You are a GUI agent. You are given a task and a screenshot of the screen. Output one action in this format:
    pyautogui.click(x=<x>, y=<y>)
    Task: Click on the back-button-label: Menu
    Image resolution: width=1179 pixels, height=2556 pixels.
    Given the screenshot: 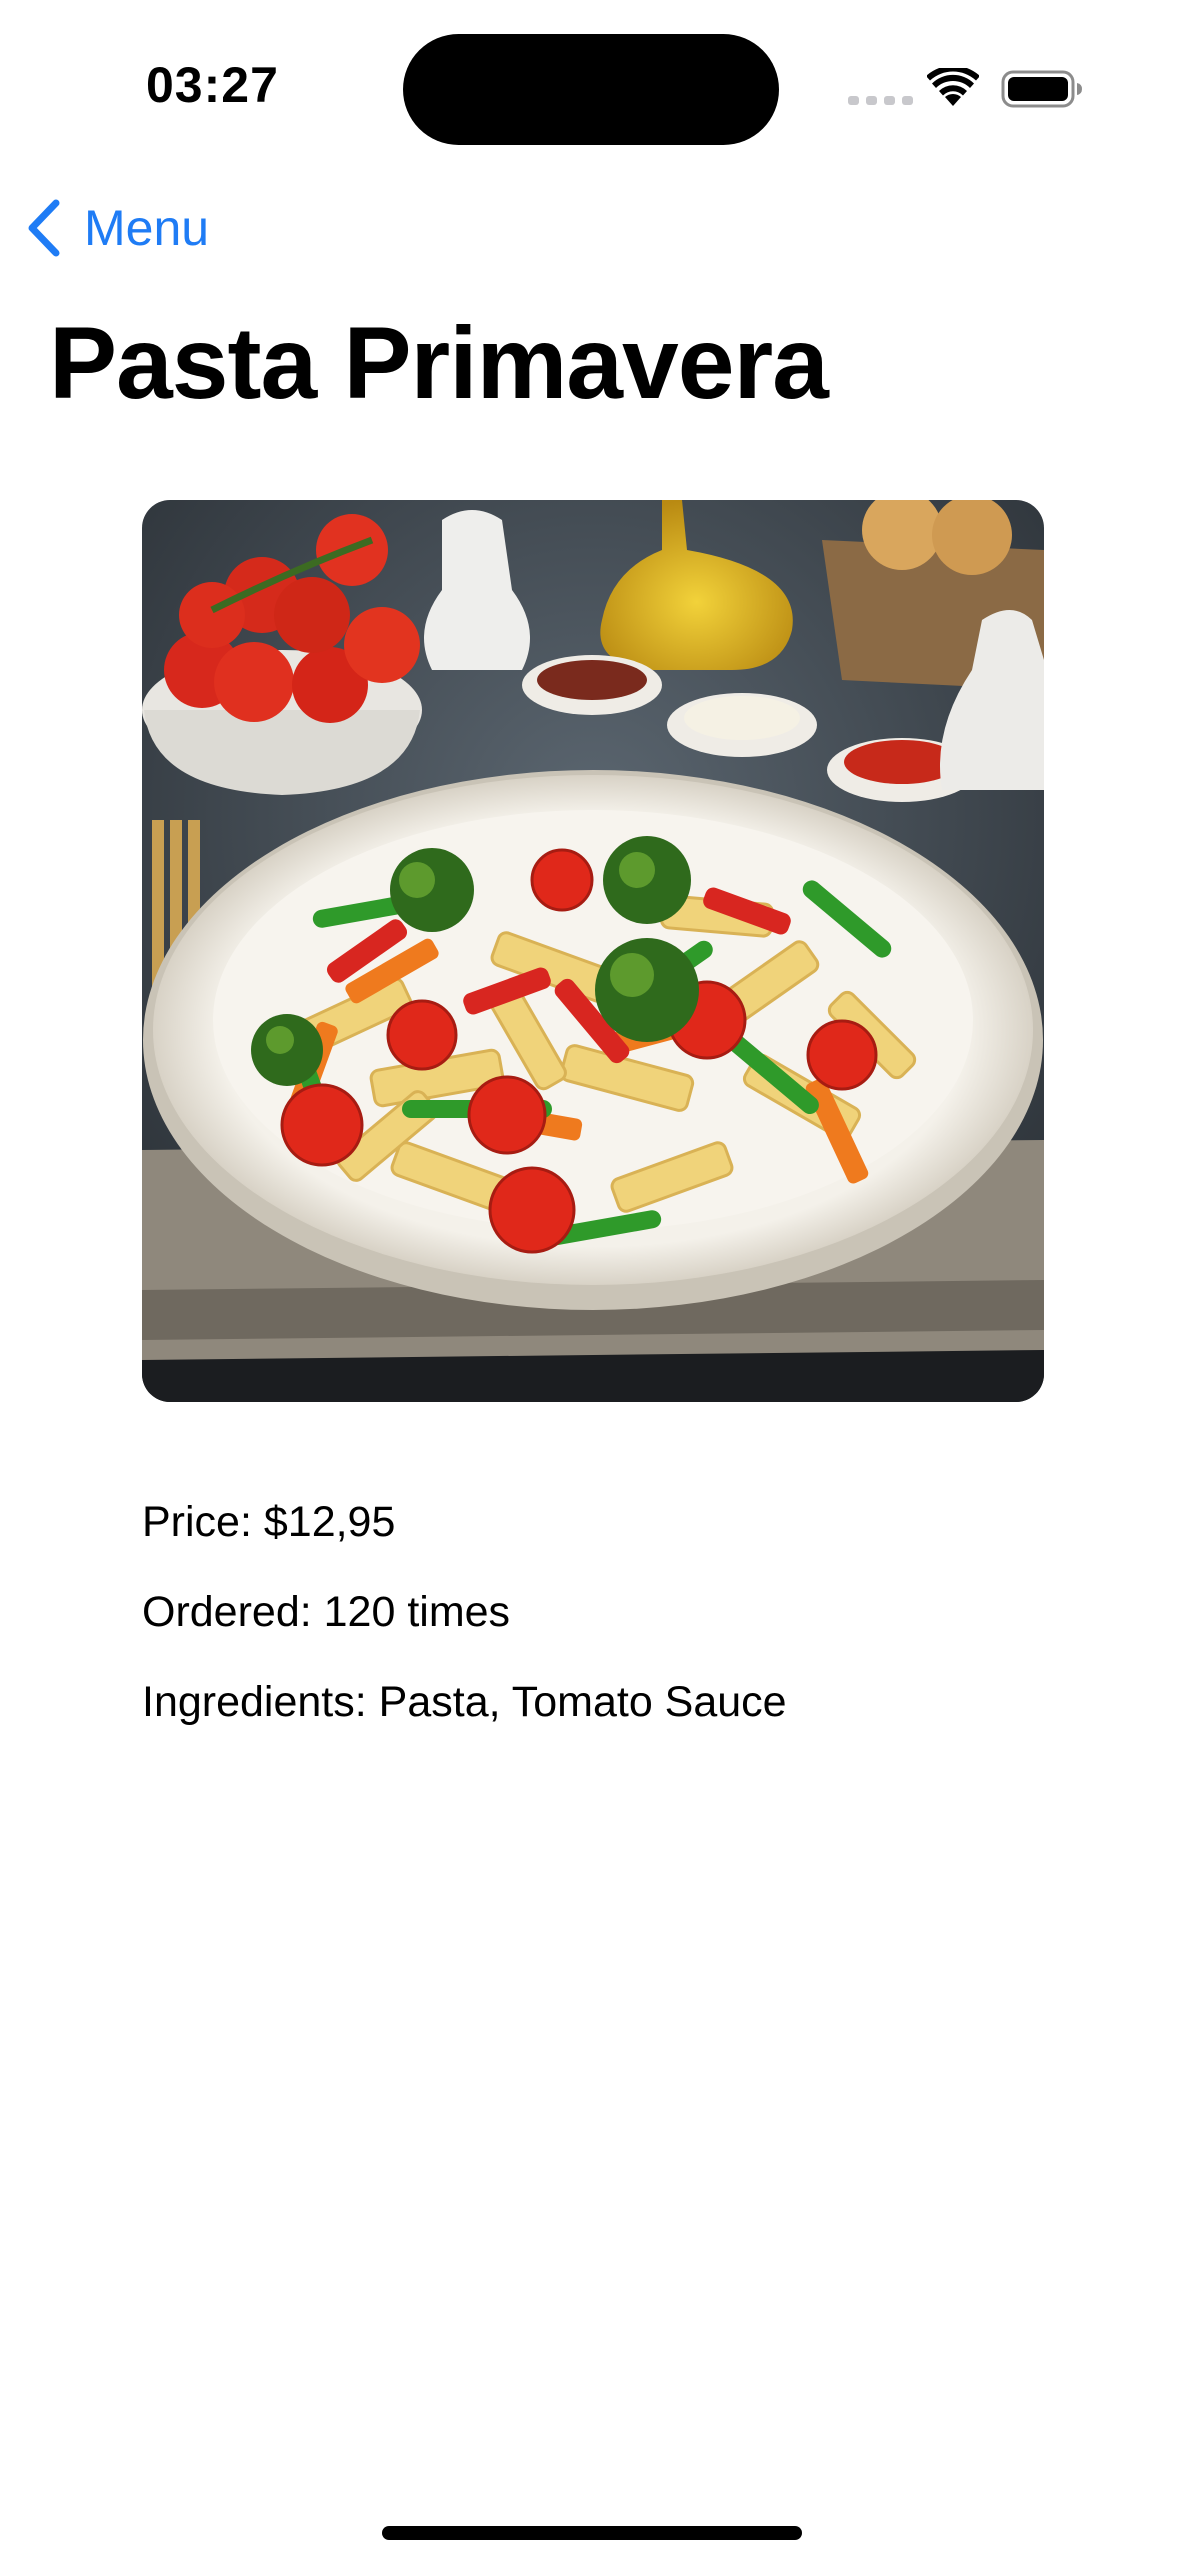 What is the action you would take?
    pyautogui.click(x=147, y=228)
    